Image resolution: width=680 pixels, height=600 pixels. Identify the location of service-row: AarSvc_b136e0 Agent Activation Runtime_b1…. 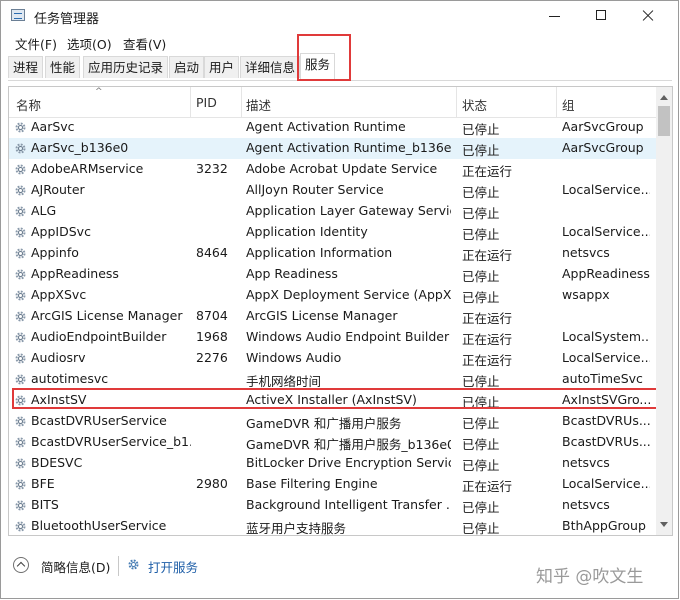
(332, 148).